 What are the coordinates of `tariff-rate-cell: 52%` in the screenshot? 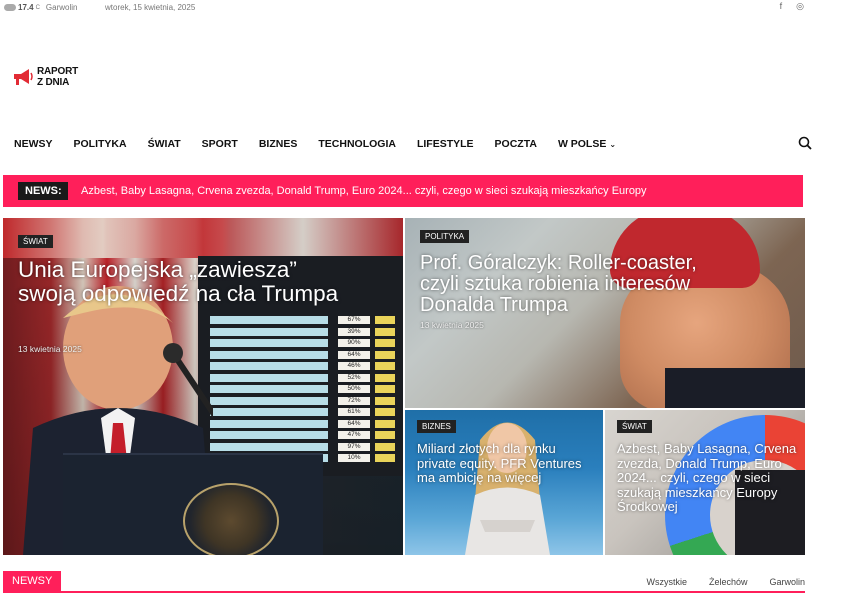 It's located at (354, 377).